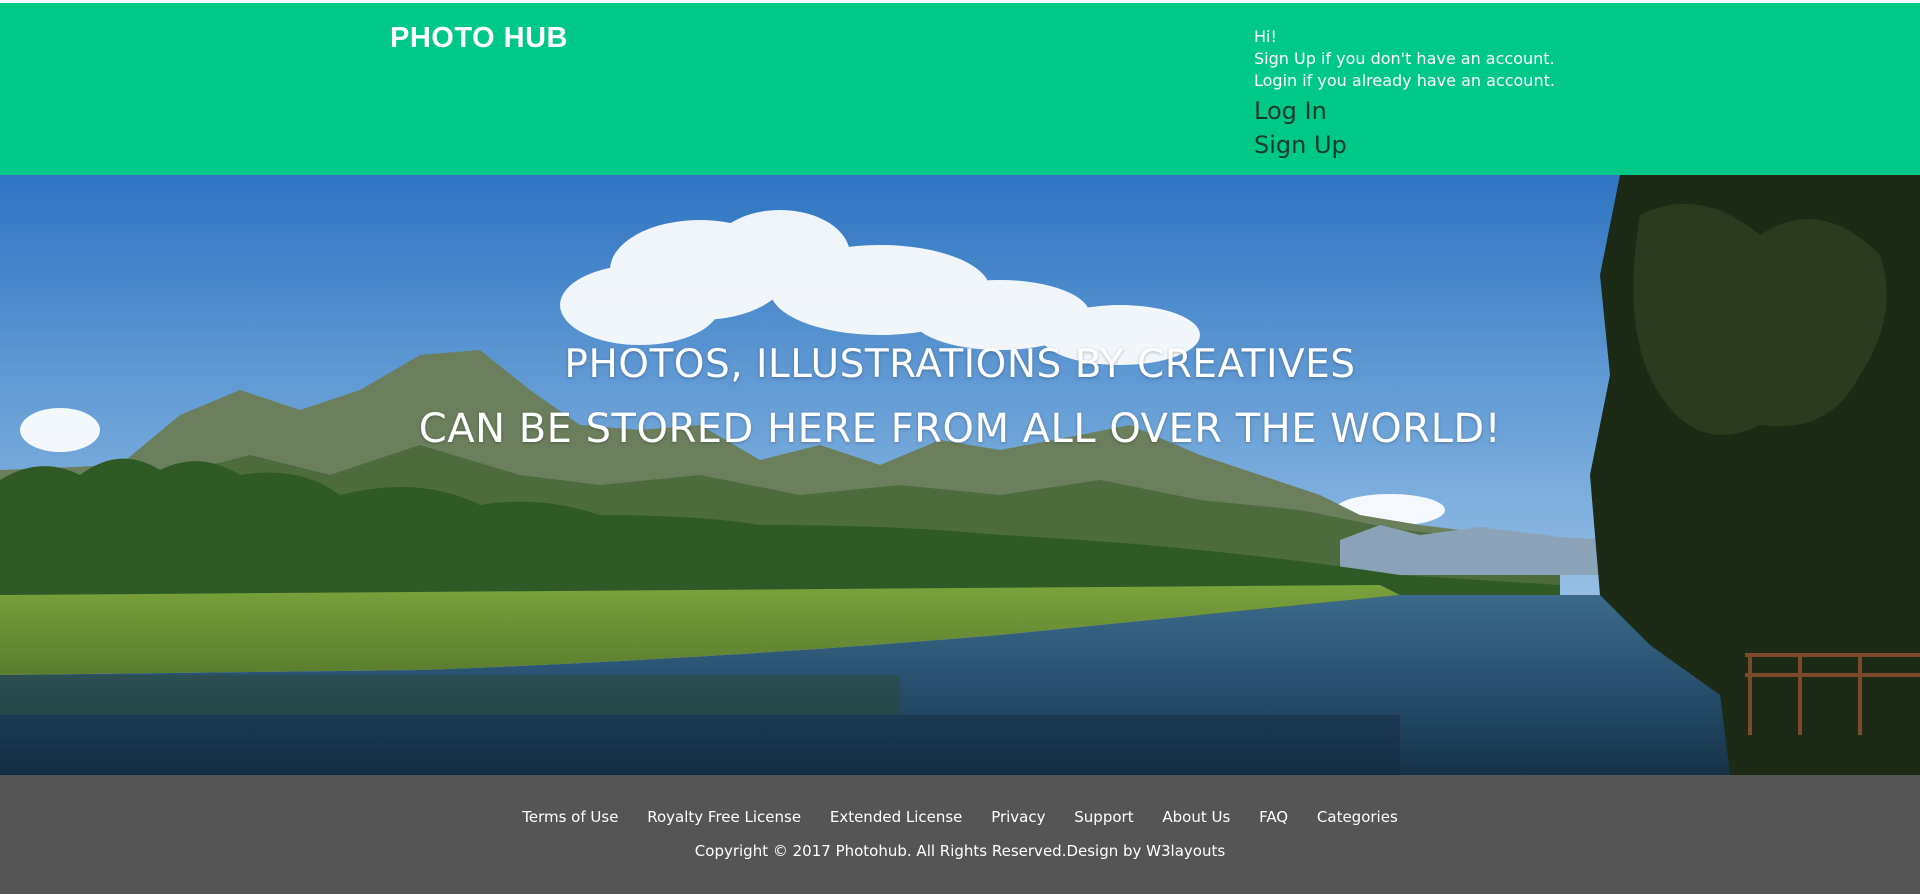 This screenshot has height=896, width=1920. What do you see at coordinates (1196, 817) in the screenshot?
I see `footer-link-about-us: About Us` at bounding box center [1196, 817].